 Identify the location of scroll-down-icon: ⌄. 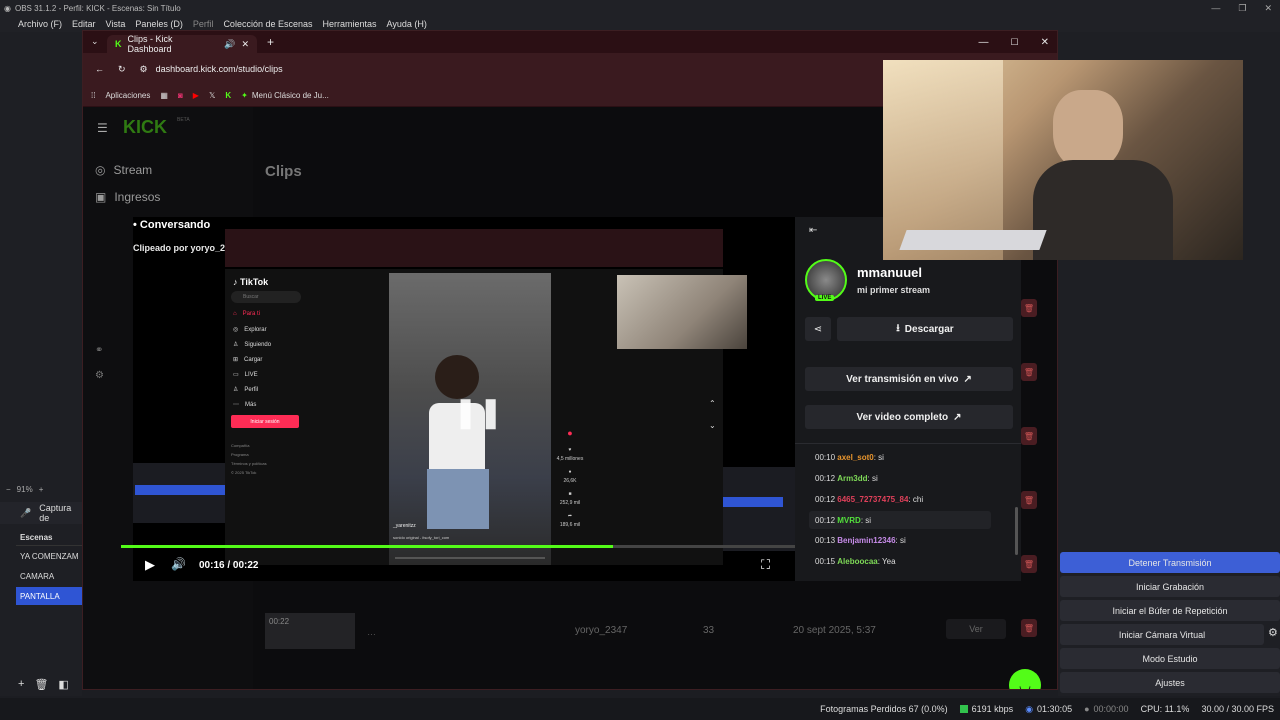
(712, 425).